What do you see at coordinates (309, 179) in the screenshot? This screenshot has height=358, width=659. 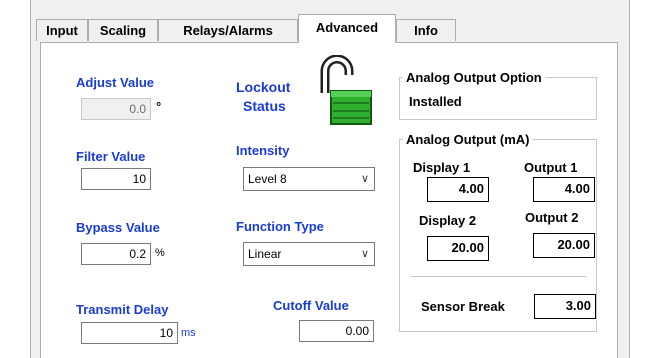 I see `intensity-select: Level 8 ∨` at bounding box center [309, 179].